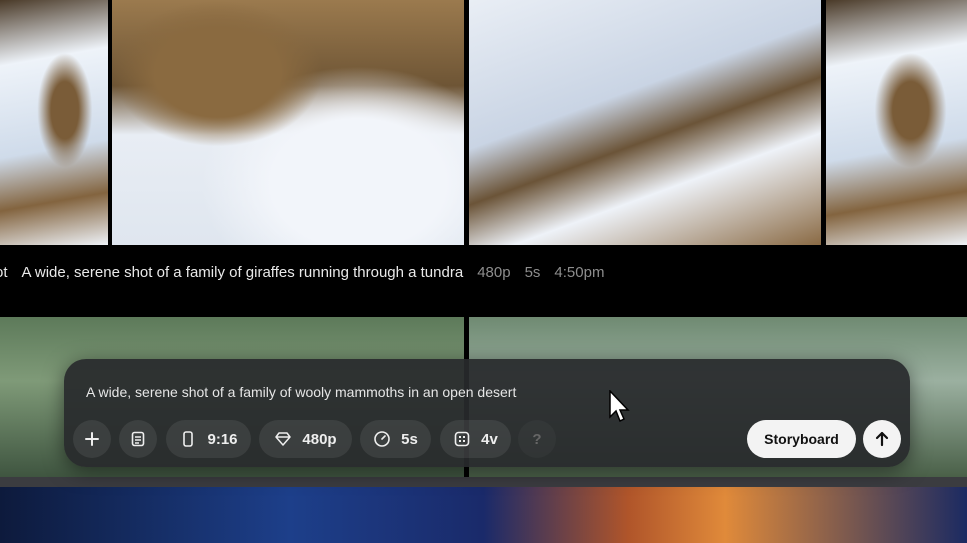  Describe the element at coordinates (462, 439) in the screenshot. I see `grid-icon` at that location.